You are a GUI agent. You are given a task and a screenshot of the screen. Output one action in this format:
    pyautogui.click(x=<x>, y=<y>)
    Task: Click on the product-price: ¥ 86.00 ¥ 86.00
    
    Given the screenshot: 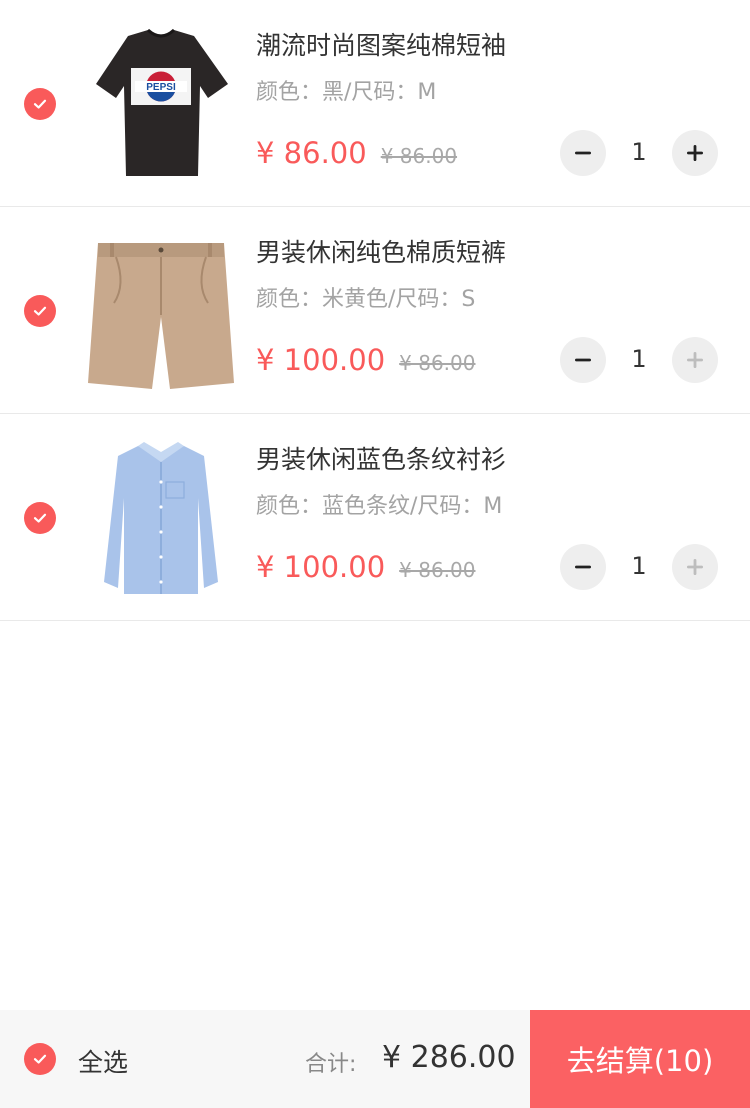 What is the action you would take?
    pyautogui.click(x=356, y=153)
    